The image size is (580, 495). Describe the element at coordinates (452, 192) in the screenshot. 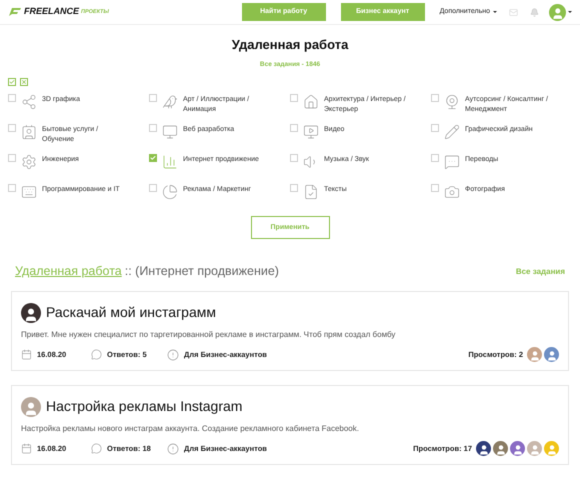

I see `camera-icon` at that location.